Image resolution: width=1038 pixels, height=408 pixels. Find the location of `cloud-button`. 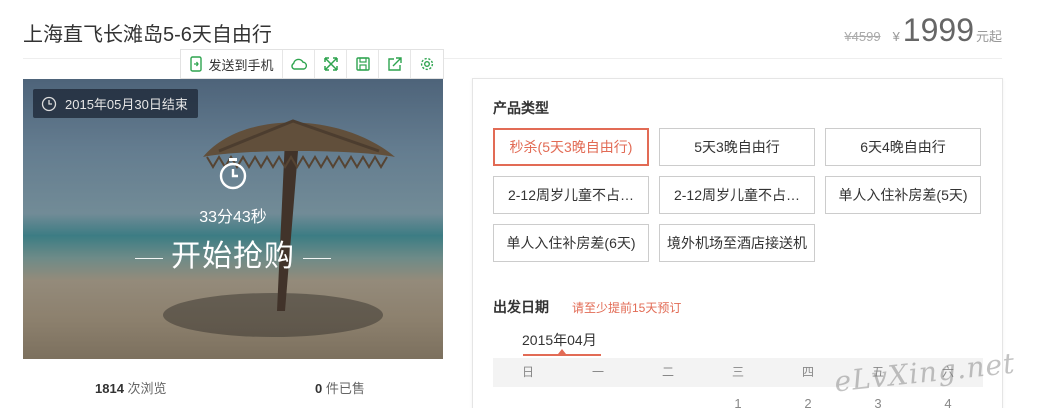

cloud-button is located at coordinates (299, 64).